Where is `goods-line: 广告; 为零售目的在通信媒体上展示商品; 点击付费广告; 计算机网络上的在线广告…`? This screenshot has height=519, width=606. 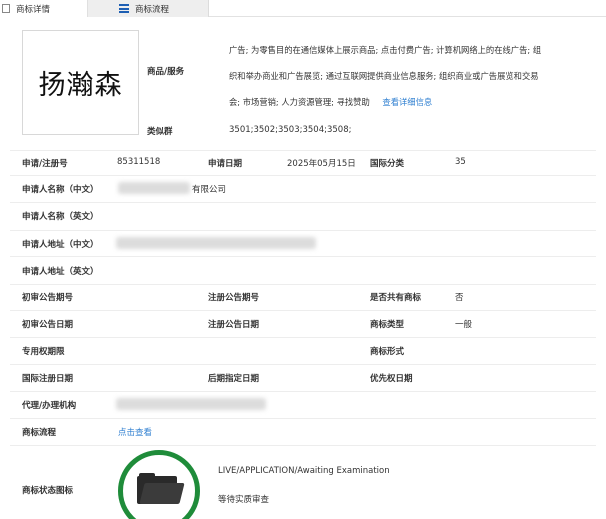
goods-line: 广告; 为零售目的在通信媒体上展示商品; 点击付费广告; 计算机网络上的在线广告… is located at coordinates (385, 50).